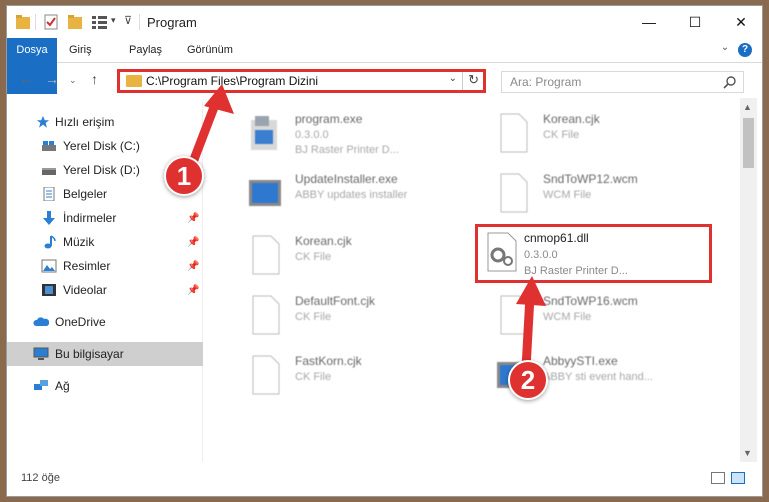  I want to click on view-toggle-icon, so click(100, 22).